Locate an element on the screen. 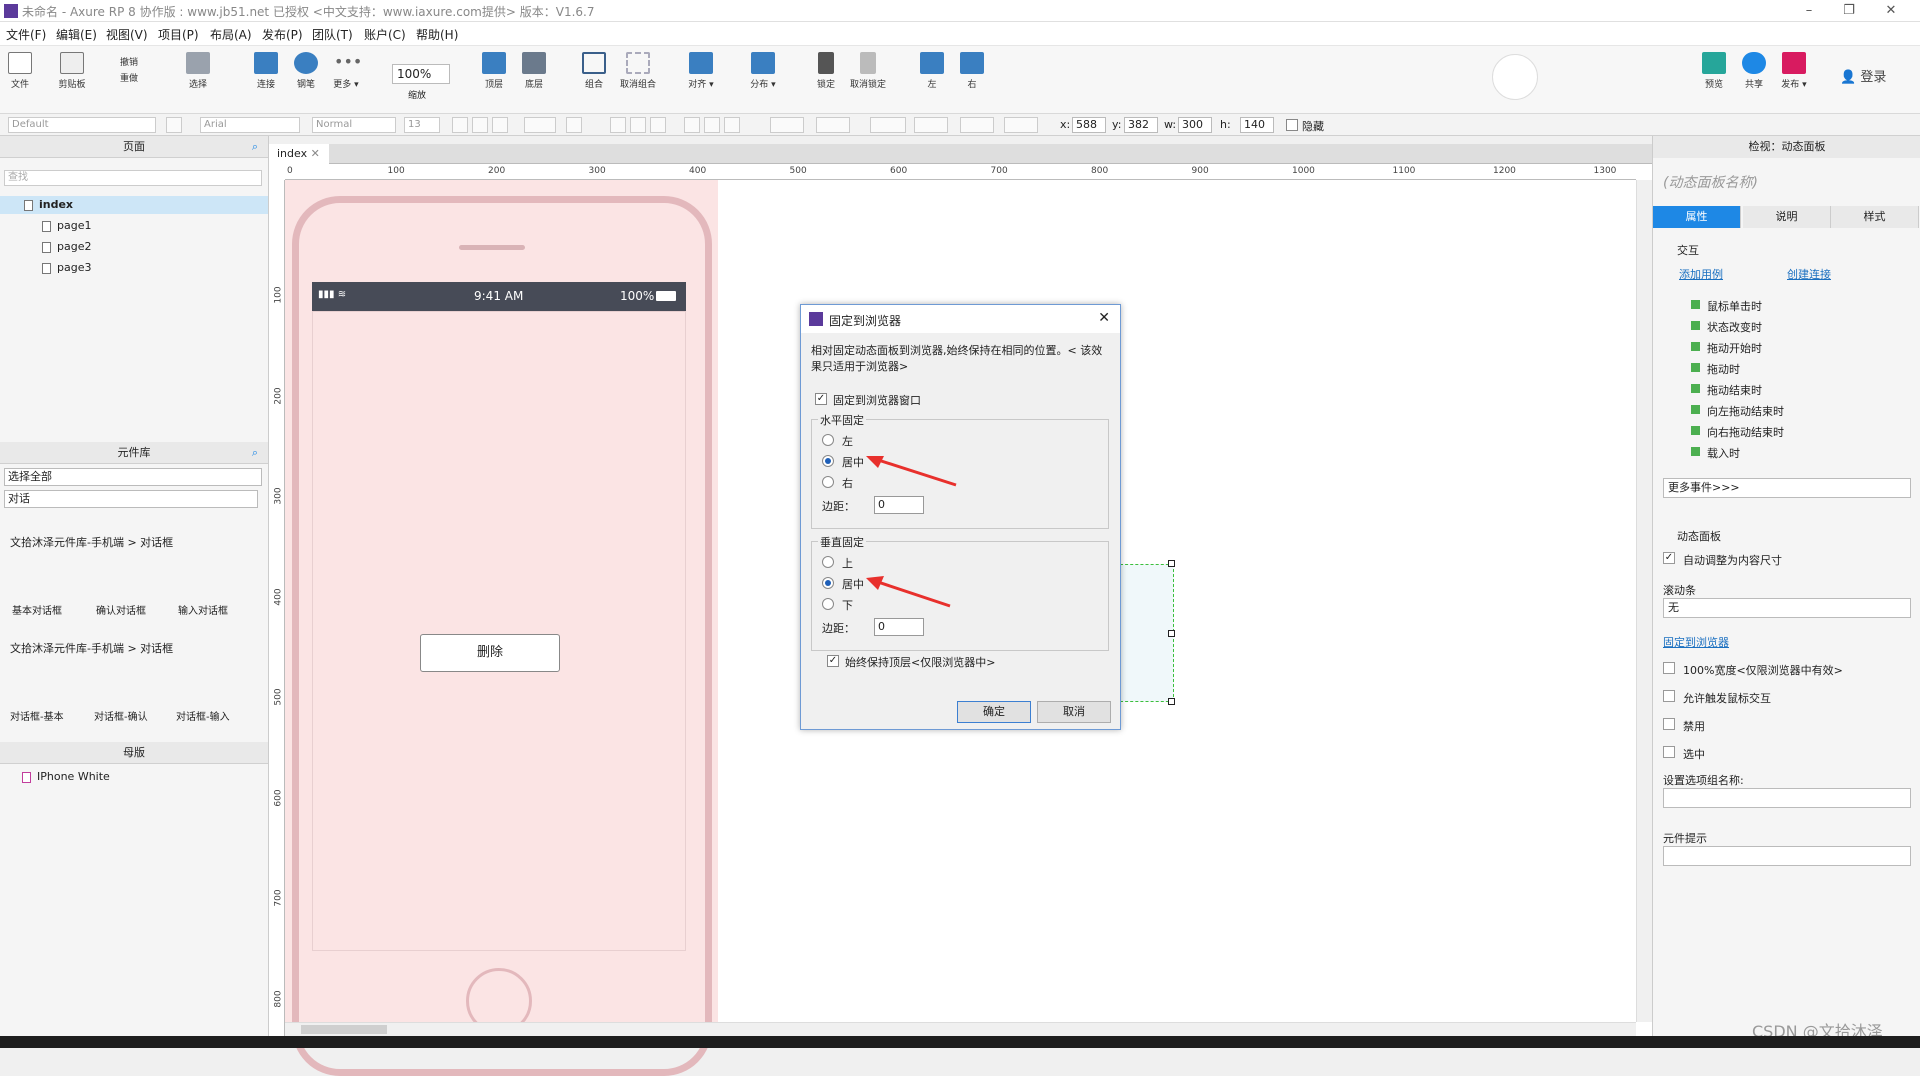 The height and width of the screenshot is (1076, 1920). login-button: 👤 登录 is located at coordinates (1863, 75).